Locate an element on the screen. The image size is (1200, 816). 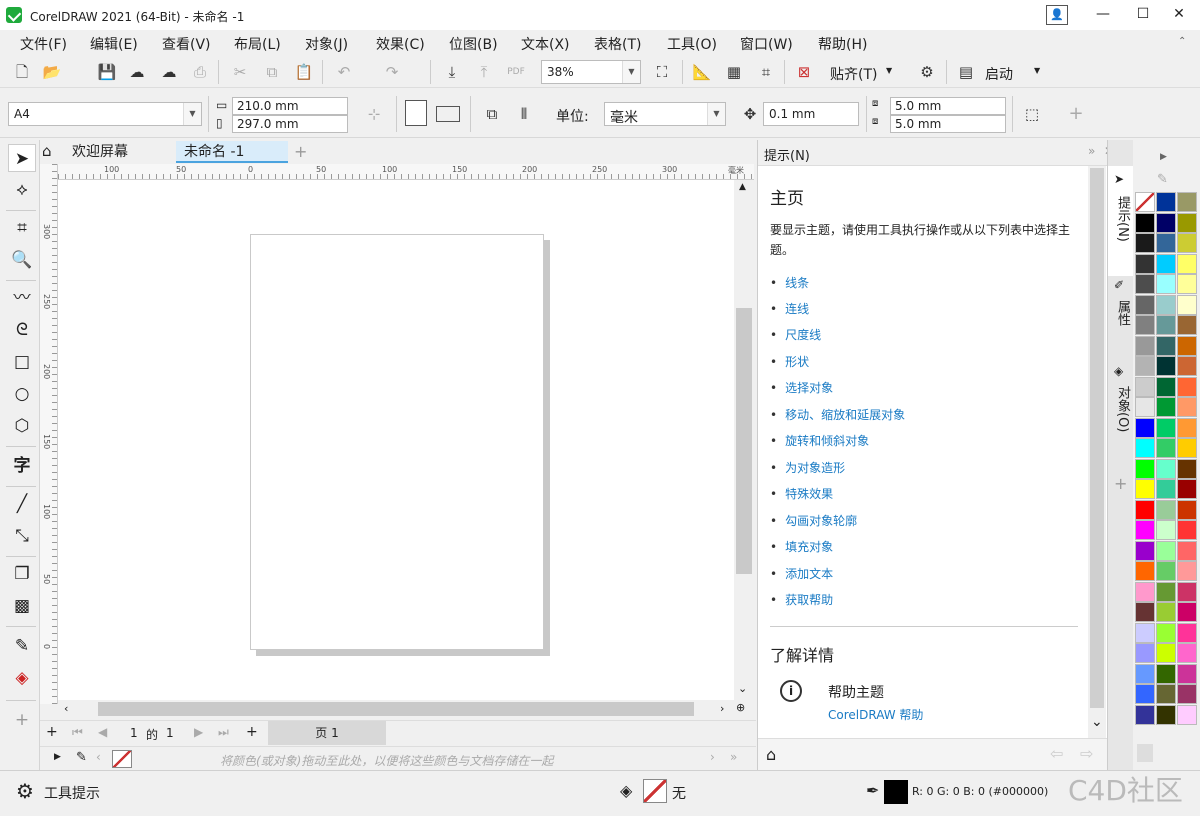
page-width-input: 210.0 mm is located at coordinates (290, 106).